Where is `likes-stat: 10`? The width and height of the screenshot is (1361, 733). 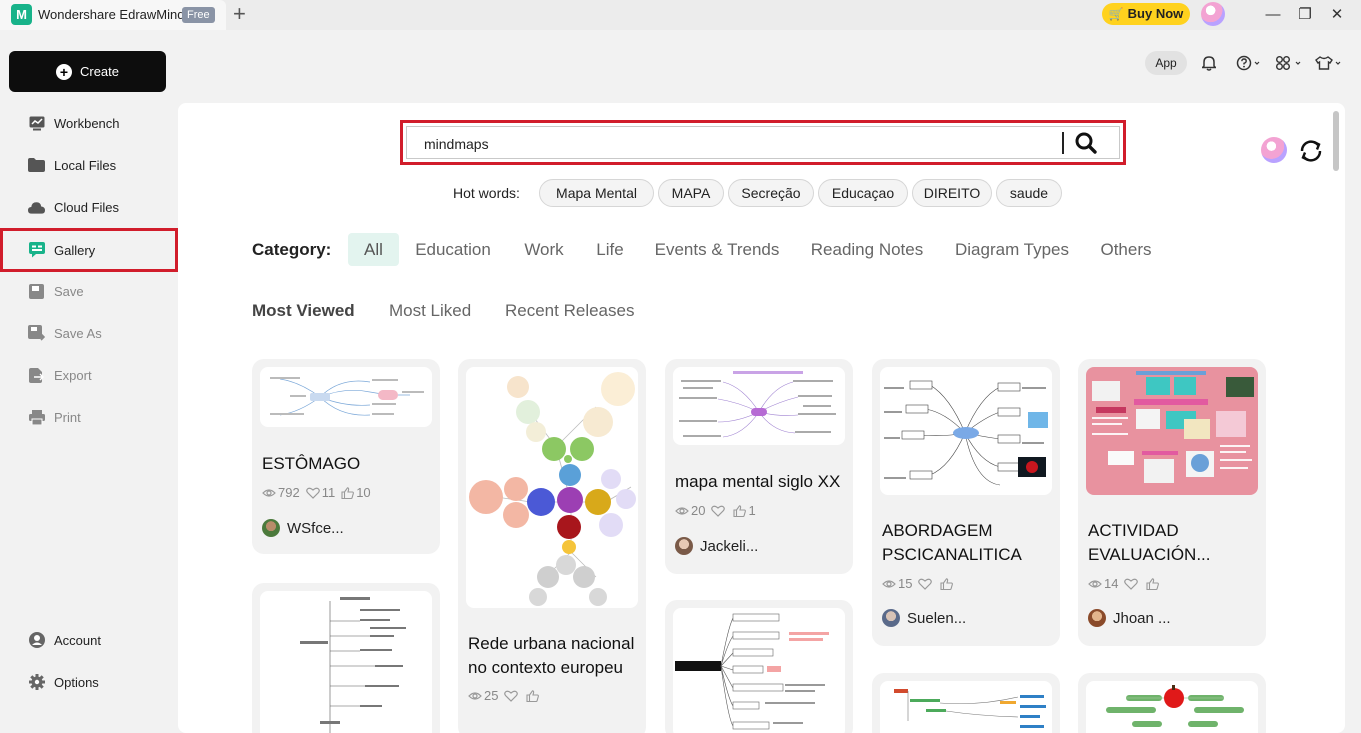
likes-stat: 10 is located at coordinates (356, 492).